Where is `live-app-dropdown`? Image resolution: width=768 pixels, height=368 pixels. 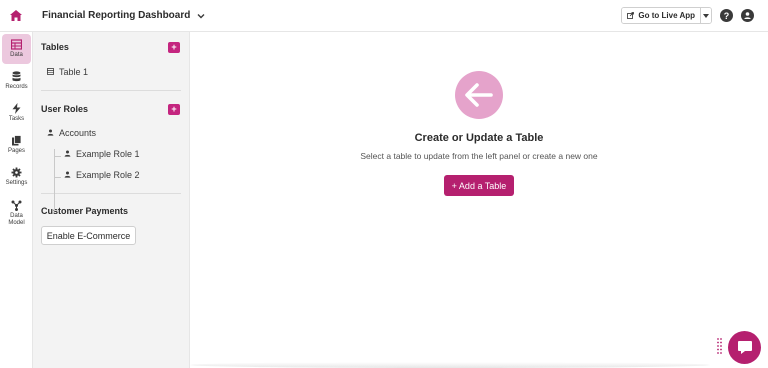 live-app-dropdown is located at coordinates (705, 15).